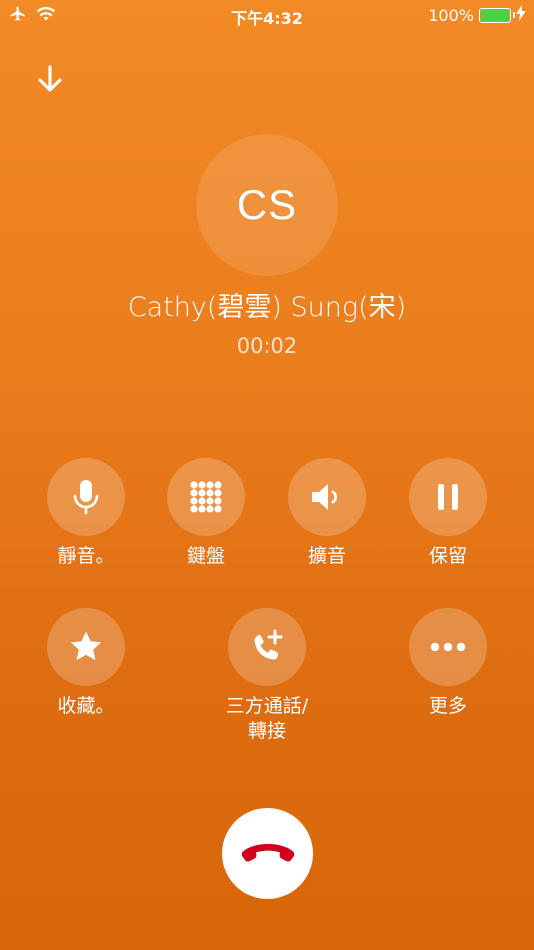  I want to click on status-right: 100%, so click(477, 15).